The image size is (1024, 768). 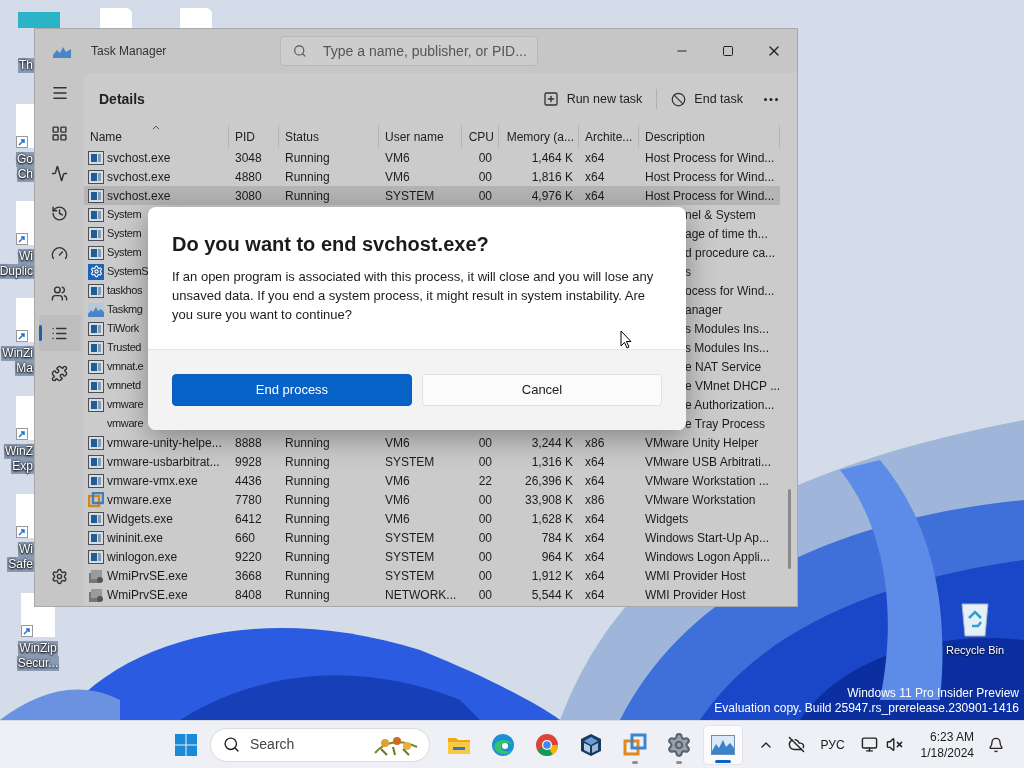 What do you see at coordinates (704, 309) in the screenshot?
I see `table-cell: anager` at bounding box center [704, 309].